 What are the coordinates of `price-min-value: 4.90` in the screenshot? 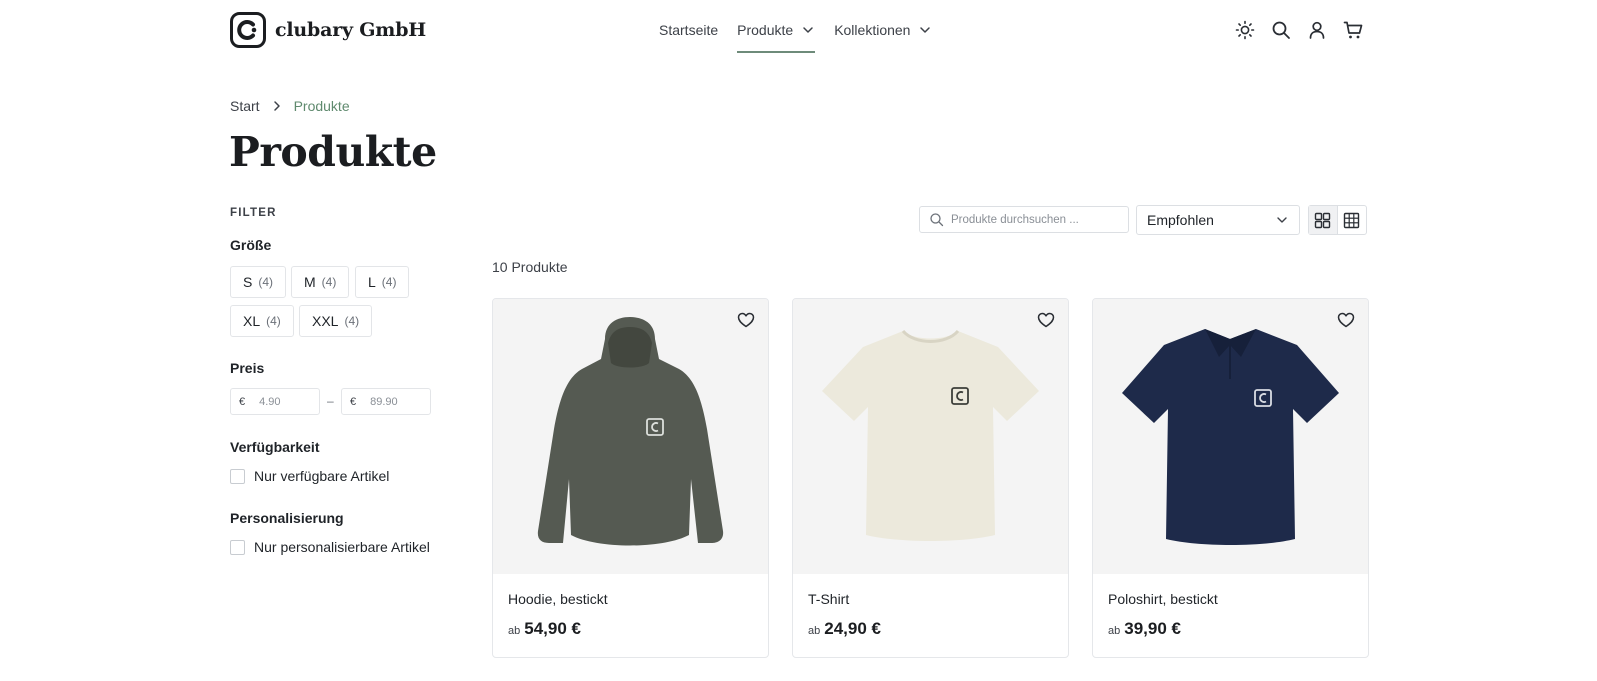 It's located at (270, 401).